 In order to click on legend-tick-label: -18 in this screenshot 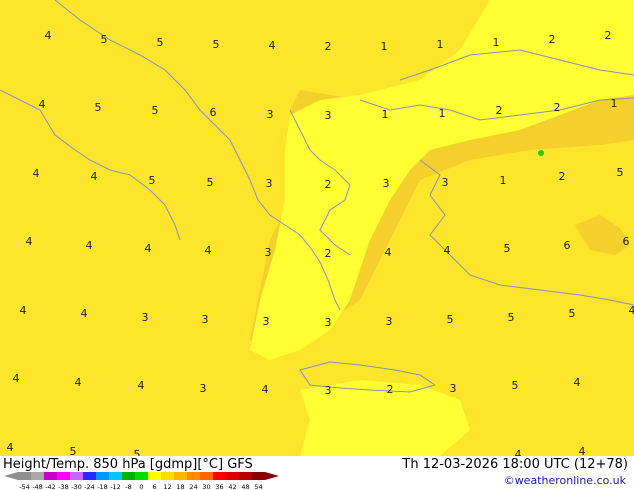, I will do `click(102, 486)`.